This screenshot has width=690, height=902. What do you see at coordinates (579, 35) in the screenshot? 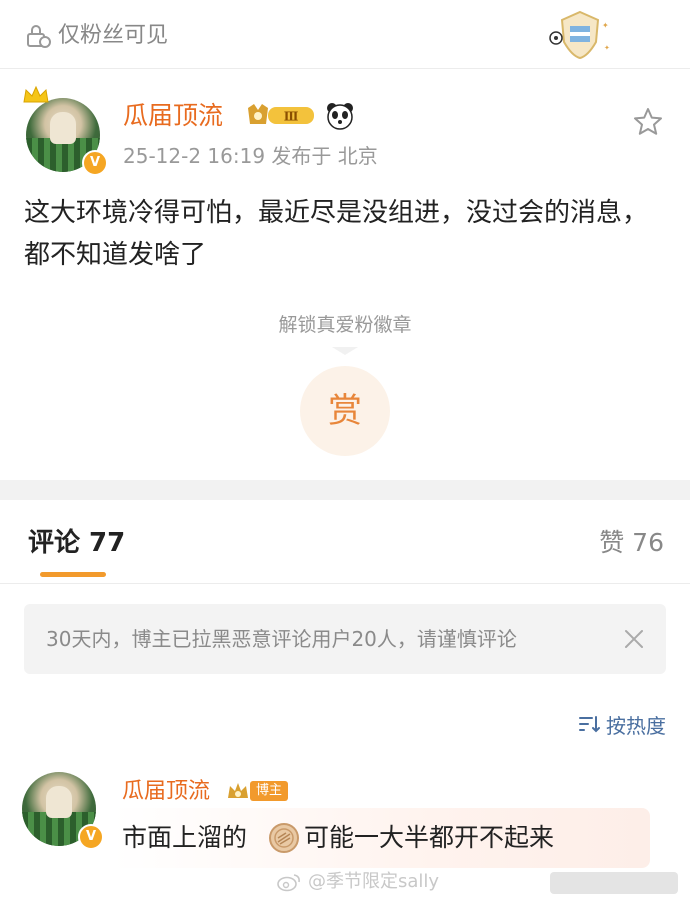
I see `decorative-badge-icon: ✦ ✦` at bounding box center [579, 35].